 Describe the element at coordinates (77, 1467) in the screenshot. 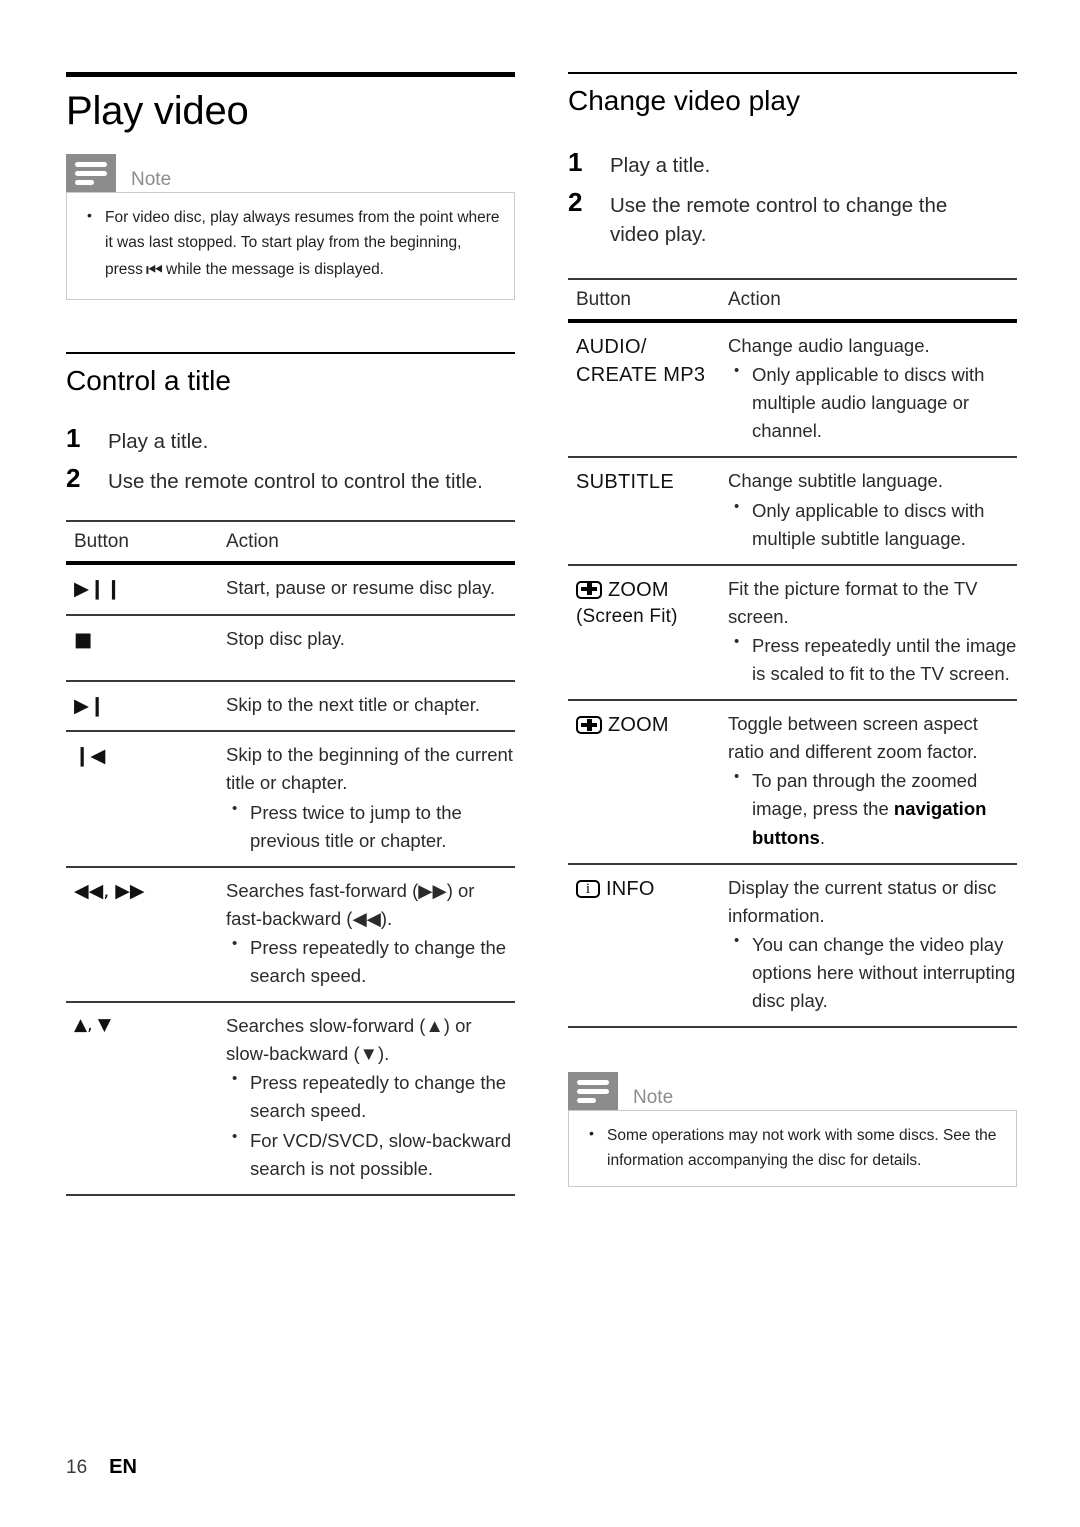

I see `page-number: 16` at that location.